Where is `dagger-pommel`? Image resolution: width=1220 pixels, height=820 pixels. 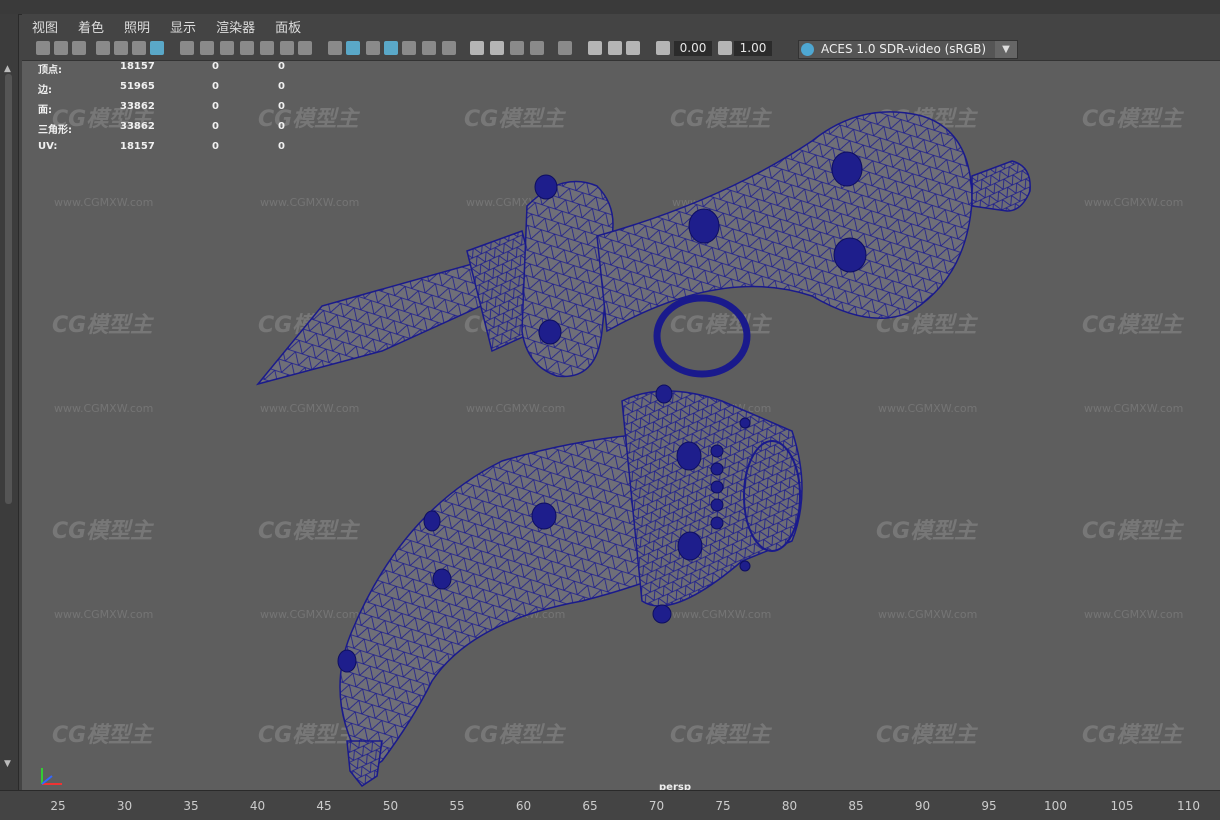 dagger-pommel is located at coordinates (1001, 186).